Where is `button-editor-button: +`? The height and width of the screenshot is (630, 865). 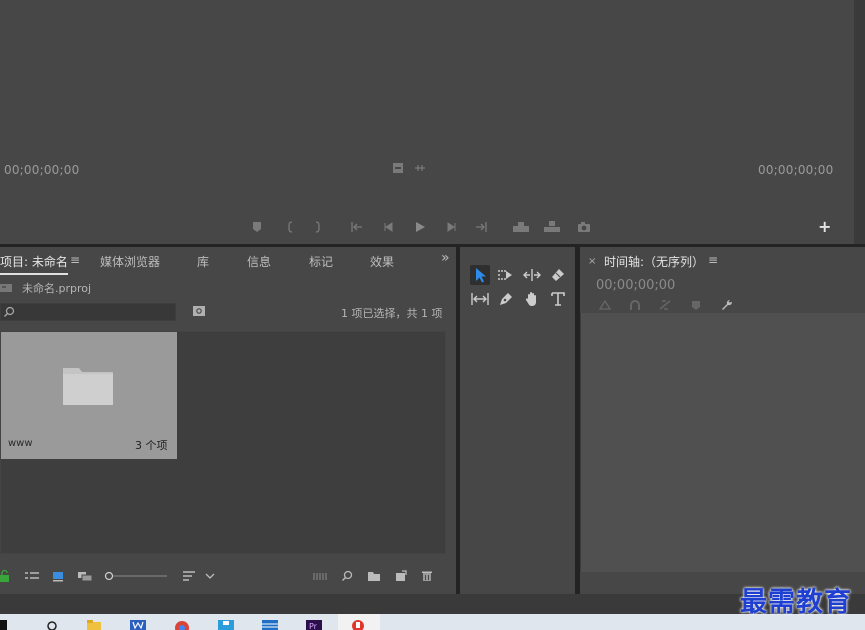
button-editor-button: + is located at coordinates (824, 227).